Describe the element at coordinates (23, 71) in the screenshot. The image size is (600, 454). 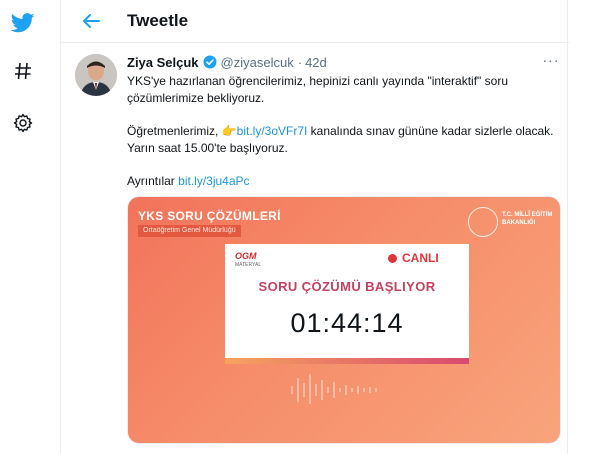
I see `hashtag-icon` at that location.